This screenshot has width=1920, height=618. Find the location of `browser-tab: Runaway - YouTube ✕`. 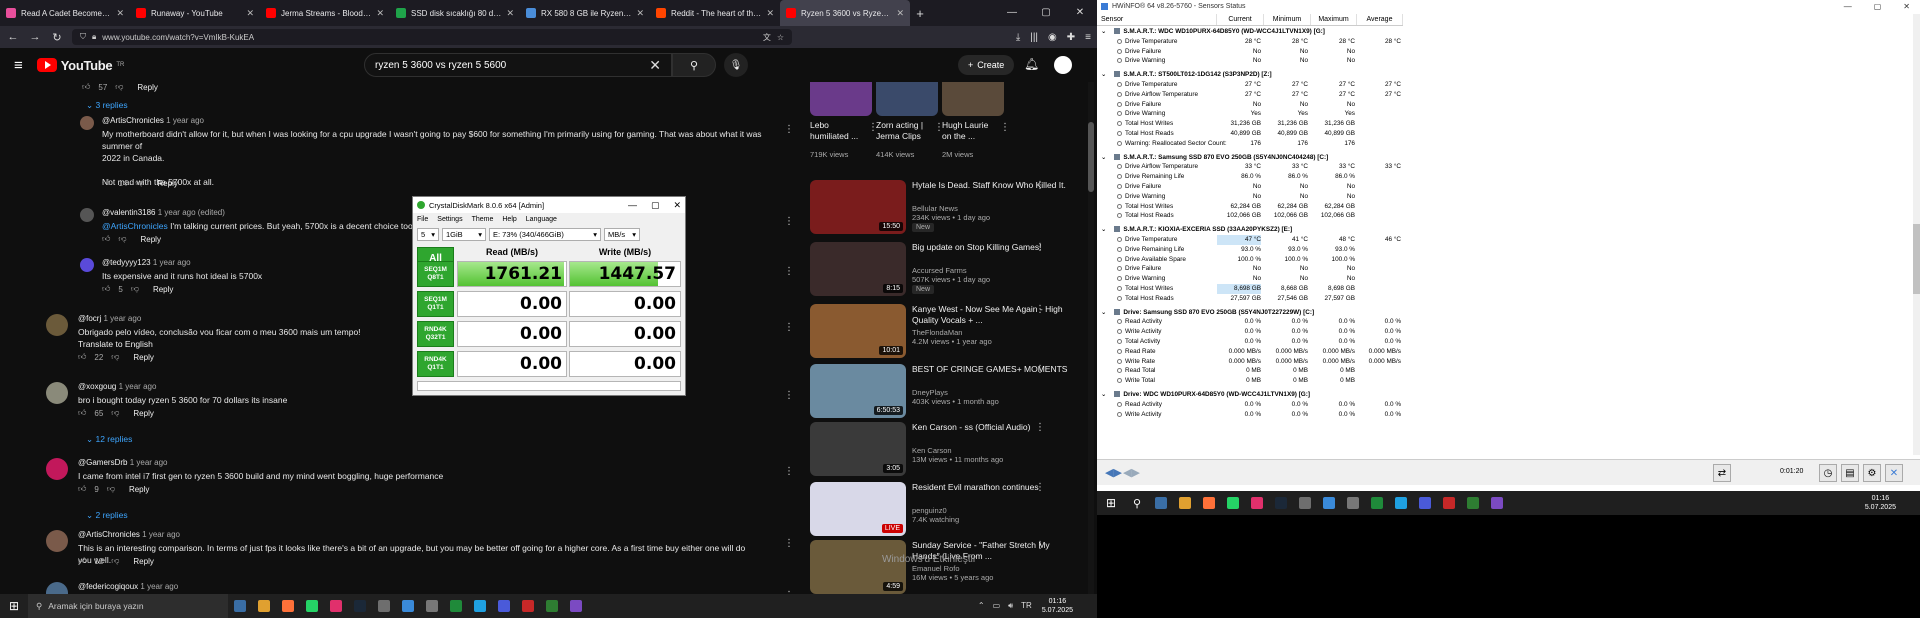

browser-tab: Runaway - YouTube ✕ is located at coordinates (195, 13).